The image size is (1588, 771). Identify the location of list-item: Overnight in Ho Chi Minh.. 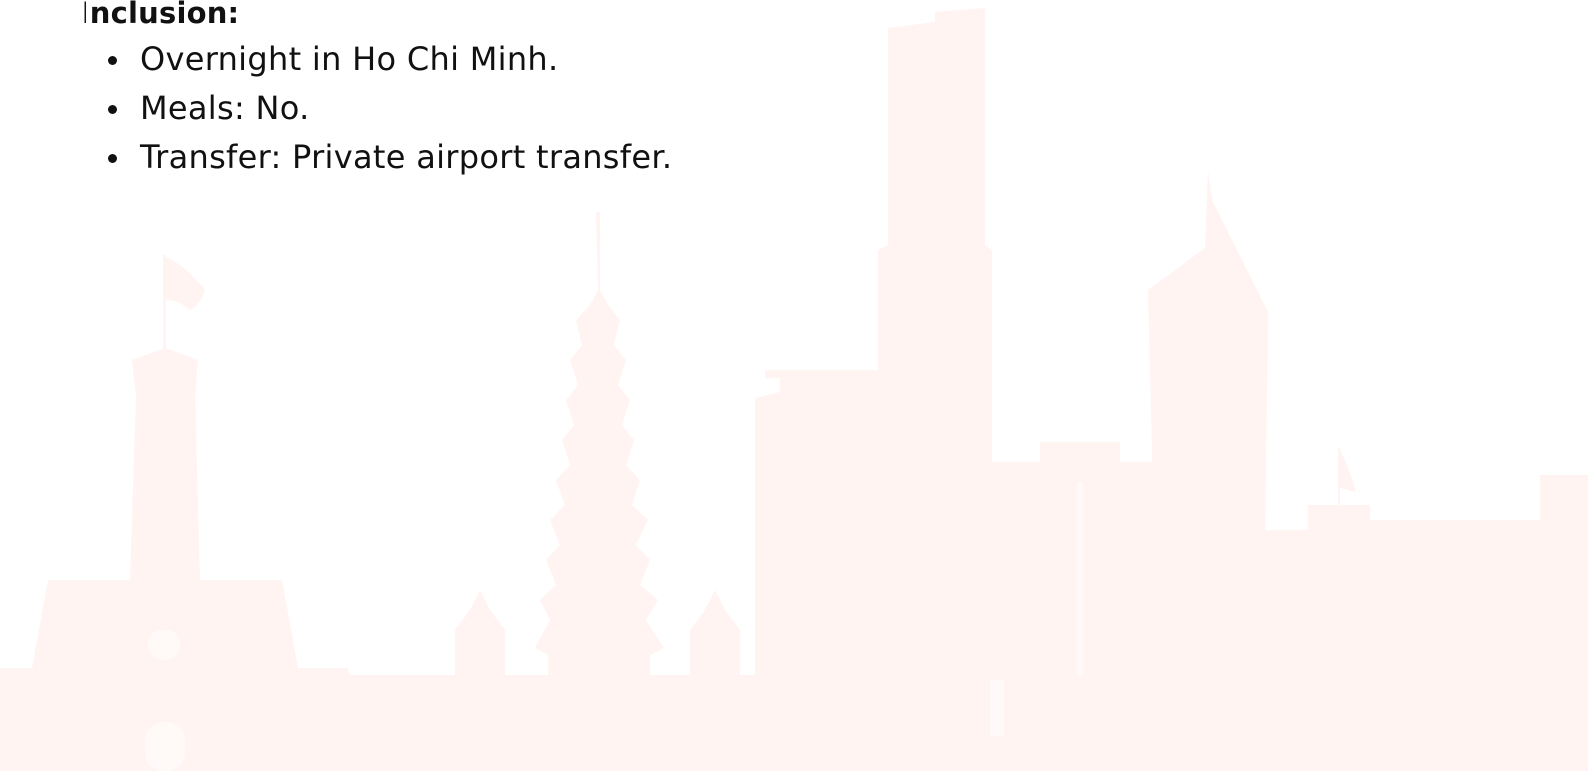
(376, 59).